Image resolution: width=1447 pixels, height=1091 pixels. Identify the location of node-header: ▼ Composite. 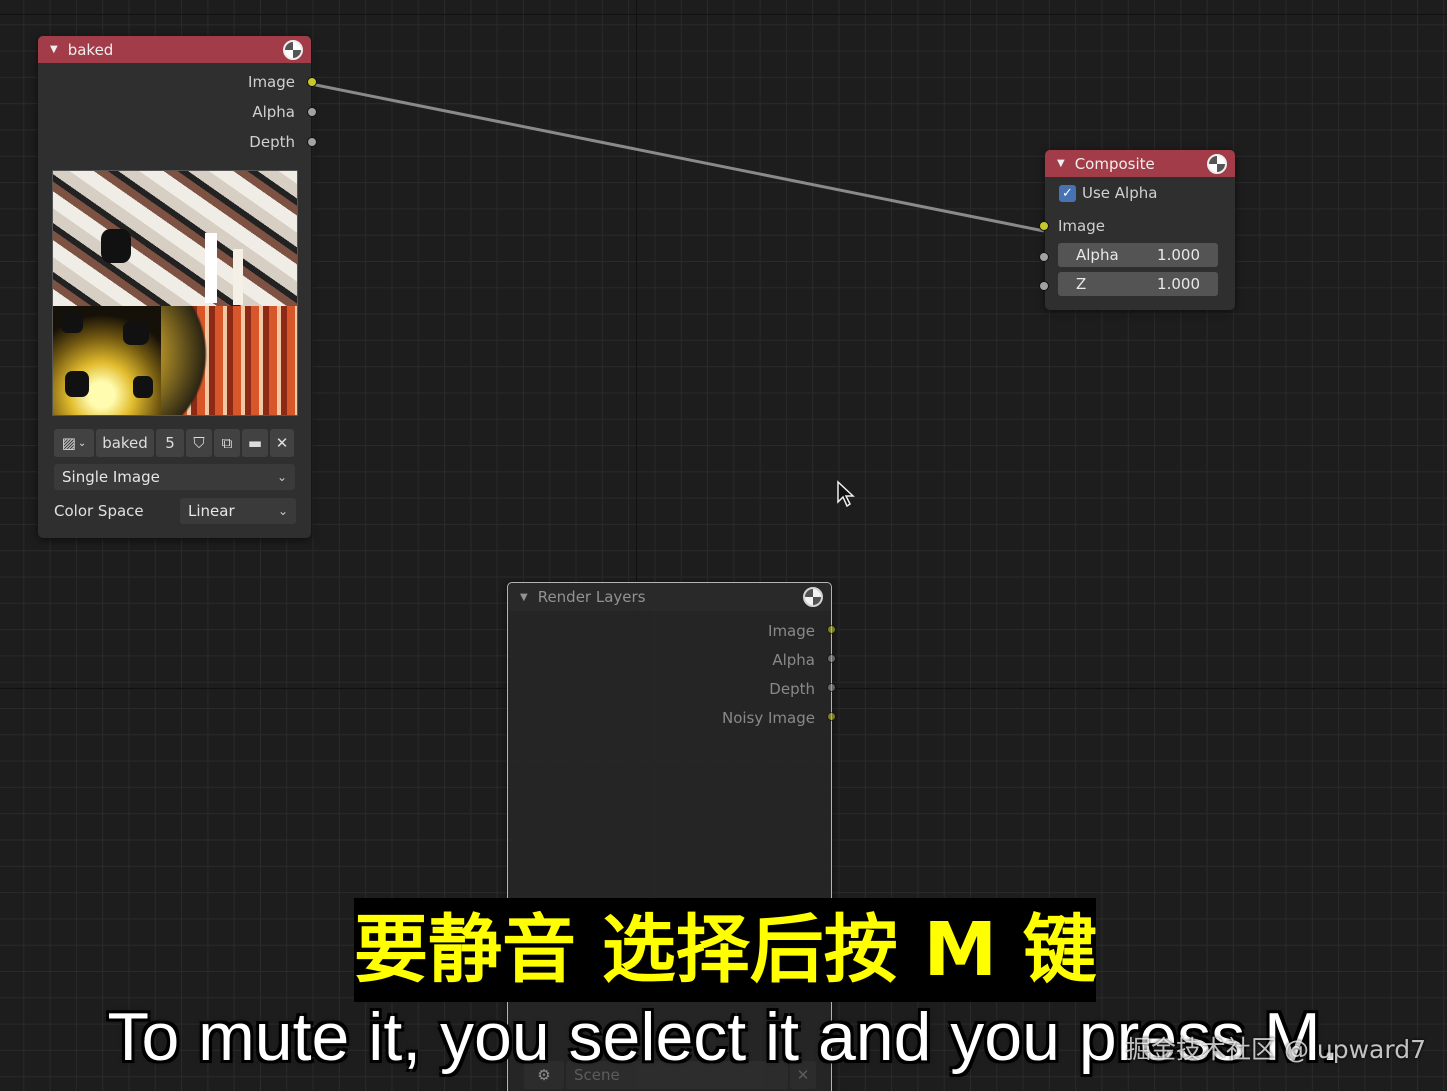
(1140, 163).